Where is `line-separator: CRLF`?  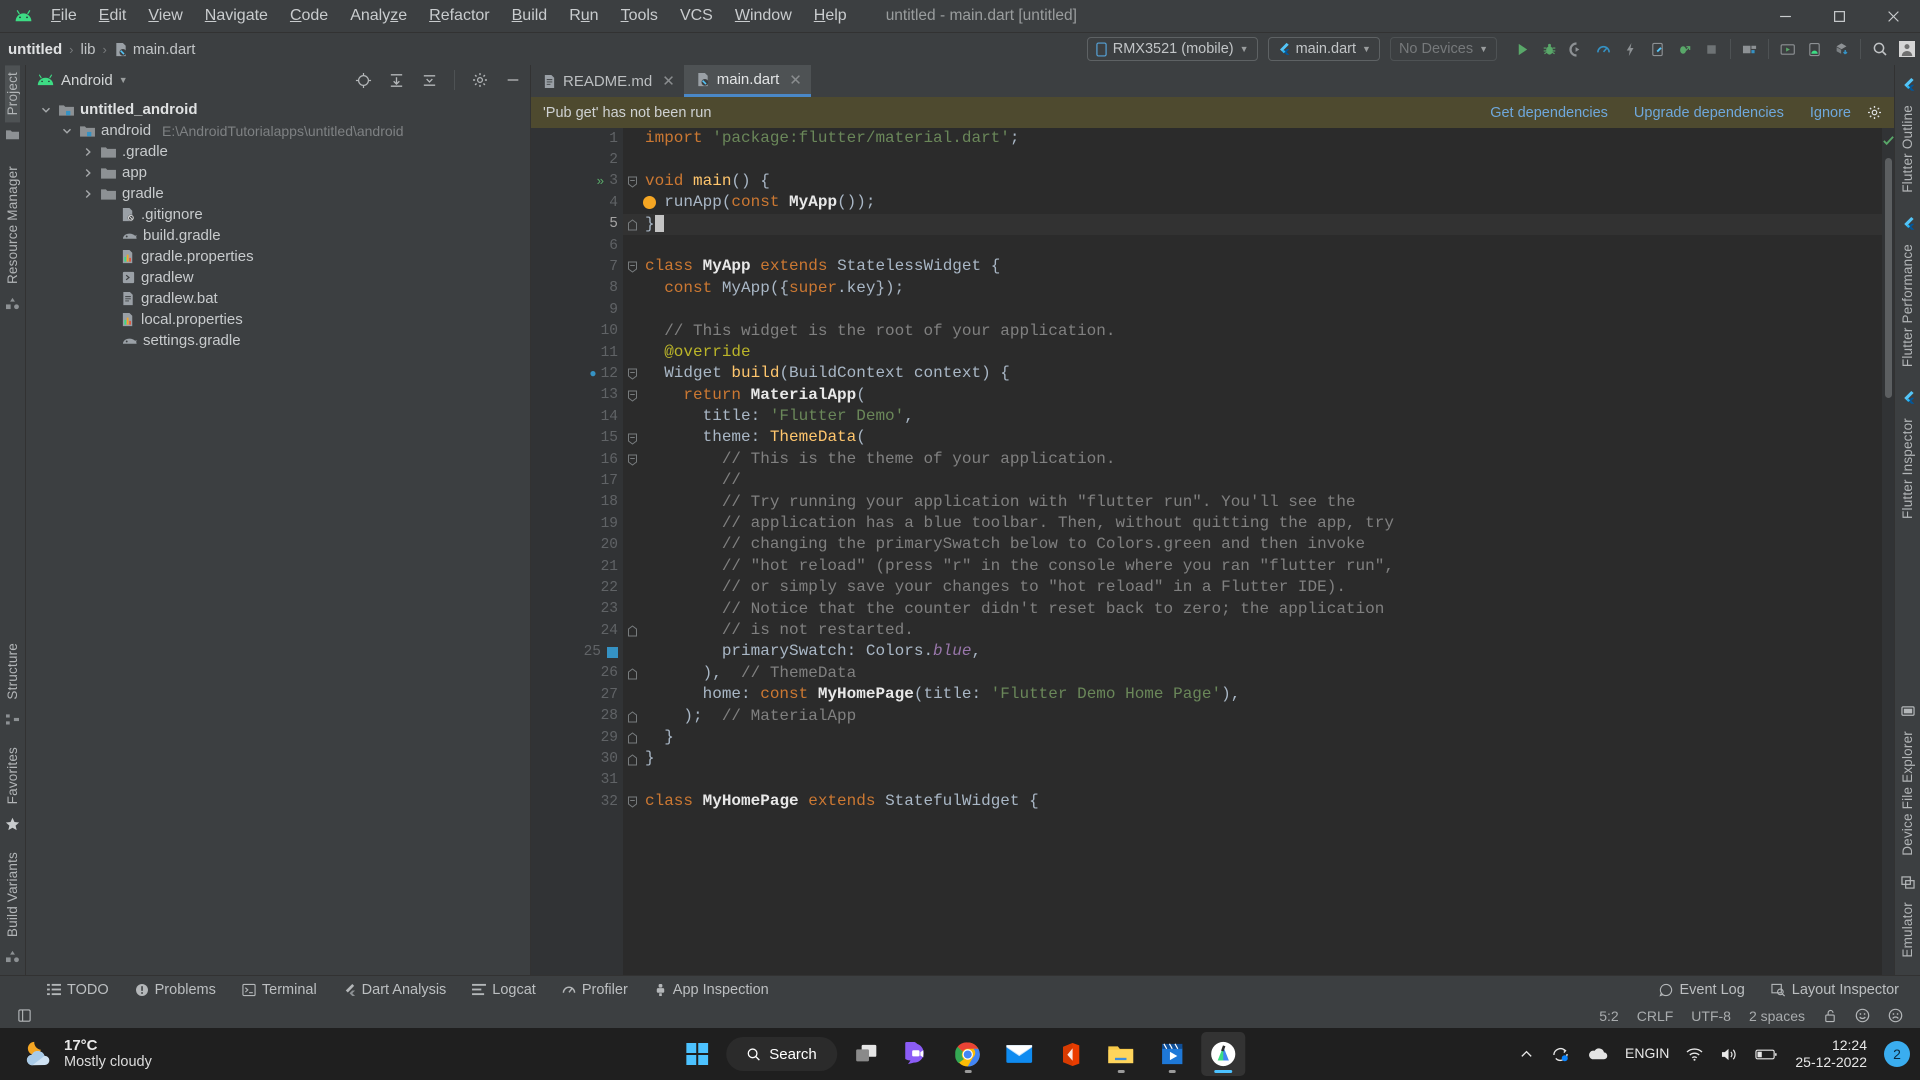 line-separator: CRLF is located at coordinates (1655, 1016).